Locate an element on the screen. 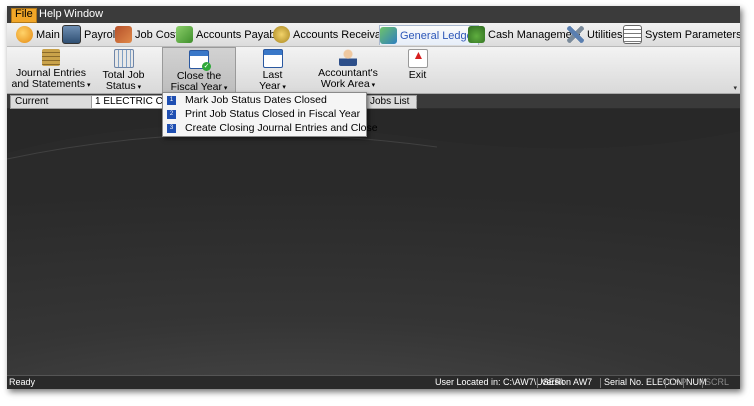  status-grid-icon is located at coordinates (123, 58).